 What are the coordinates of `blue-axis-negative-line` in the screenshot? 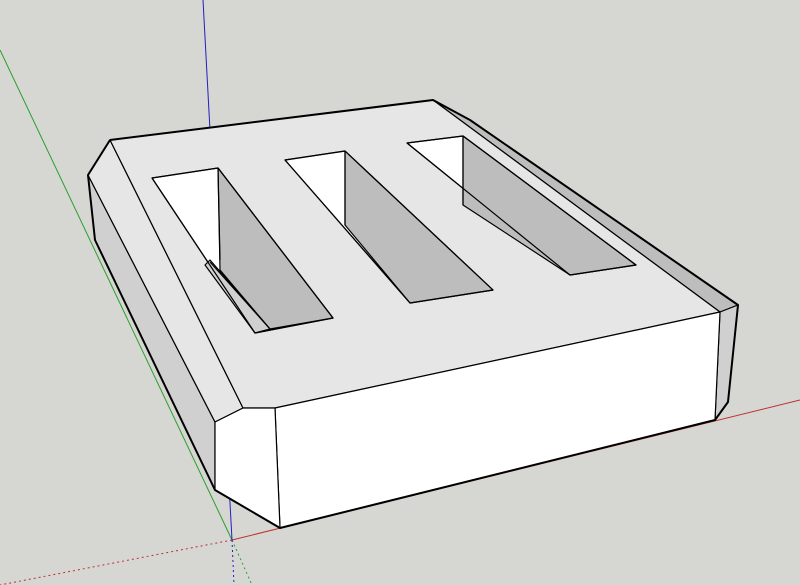 It's located at (233, 562).